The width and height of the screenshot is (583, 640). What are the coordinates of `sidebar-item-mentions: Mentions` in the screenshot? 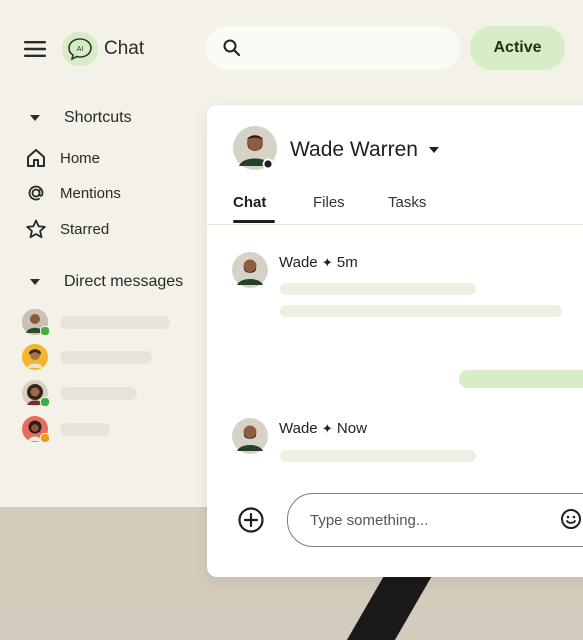 It's located at (72, 193).